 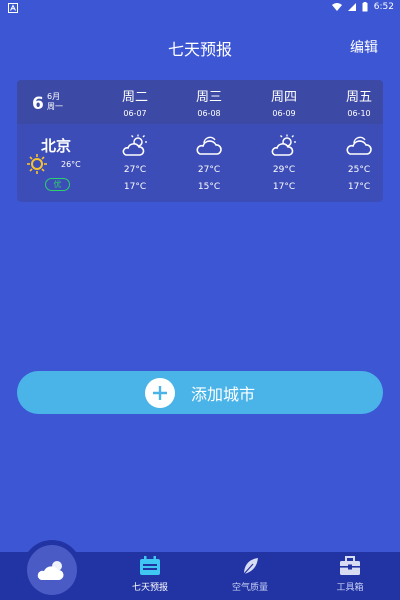 I want to click on title-bar: 七天预报 编辑, so click(x=200, y=45).